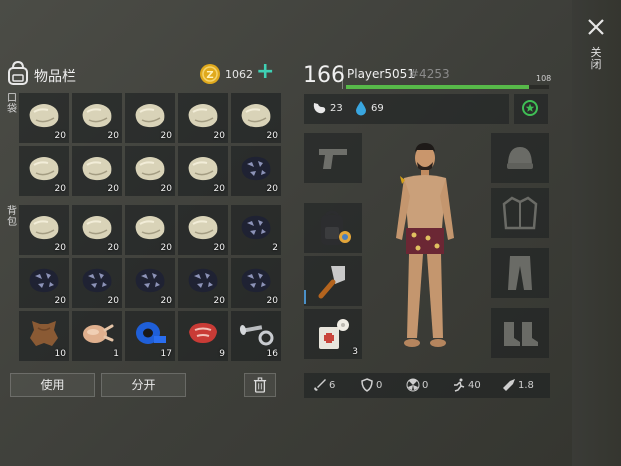 Image resolution: width=621 pixels, height=466 pixels. I want to click on pocket-grid: 20 20 20 20 20 20 20 20 20 20, so click(150, 144).